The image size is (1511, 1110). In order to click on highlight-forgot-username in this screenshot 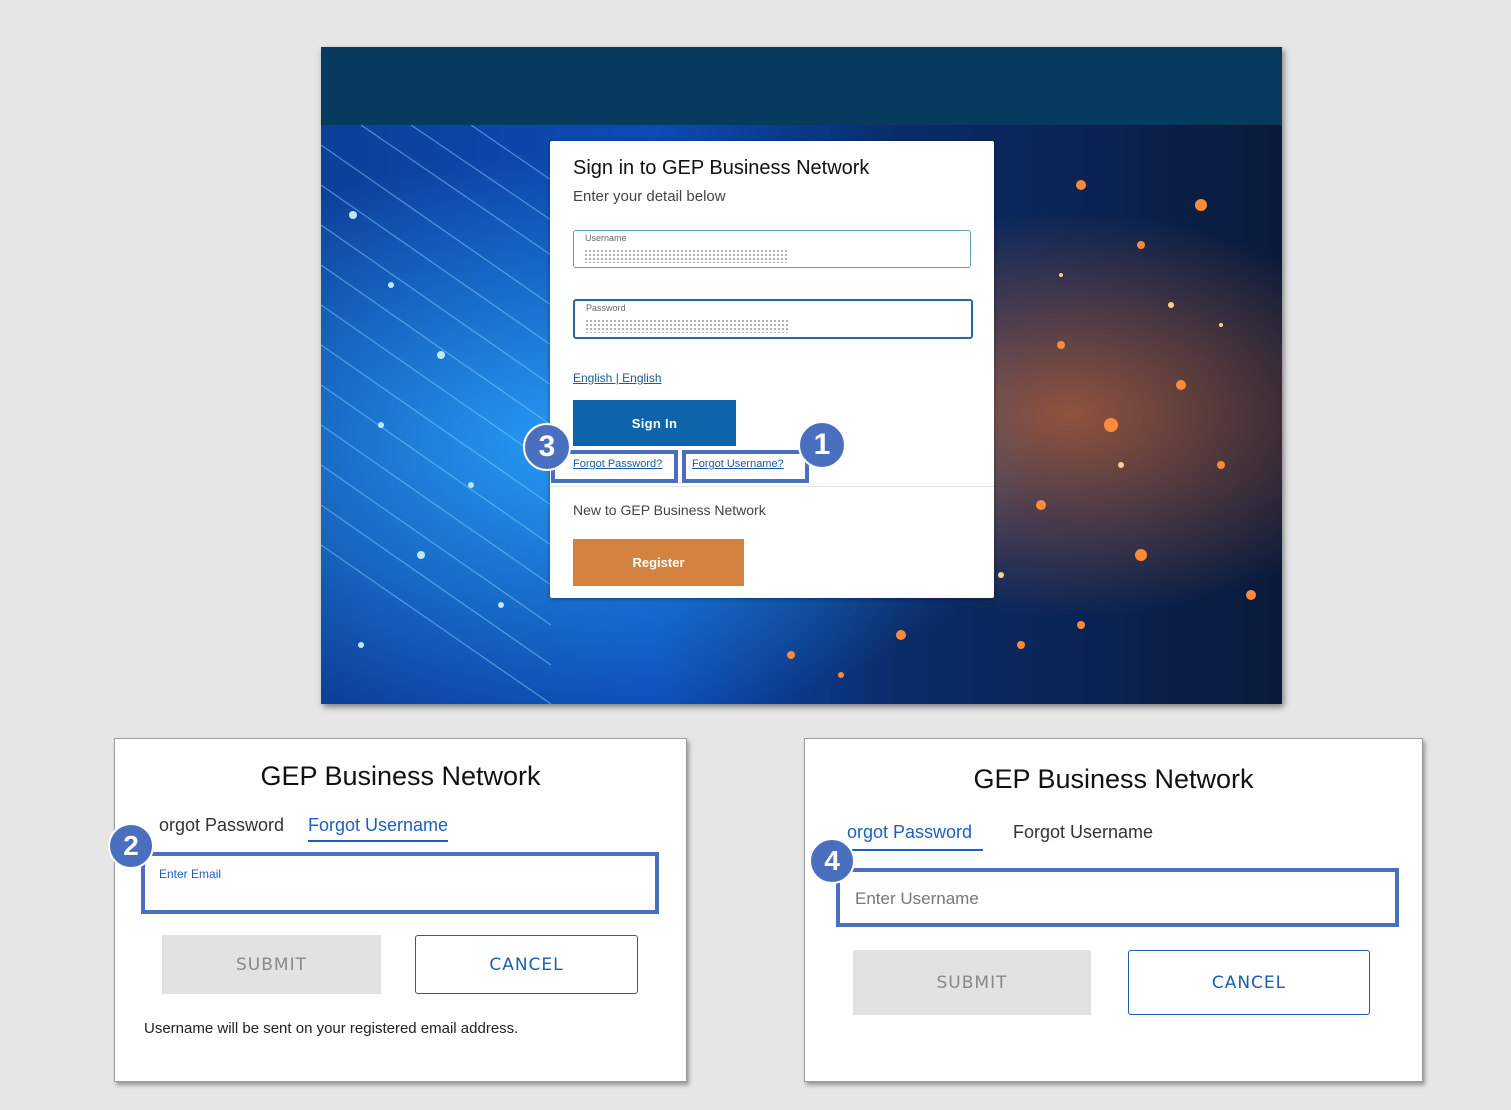, I will do `click(745, 466)`.